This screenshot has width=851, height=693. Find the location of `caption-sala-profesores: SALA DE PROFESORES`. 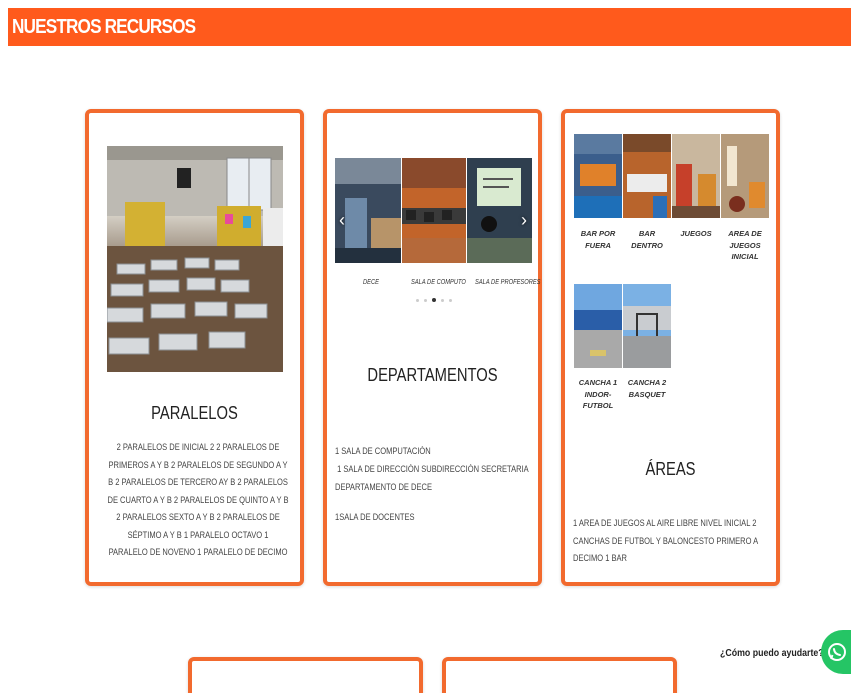

caption-sala-profesores: SALA DE PROFESORES is located at coordinates (508, 282).